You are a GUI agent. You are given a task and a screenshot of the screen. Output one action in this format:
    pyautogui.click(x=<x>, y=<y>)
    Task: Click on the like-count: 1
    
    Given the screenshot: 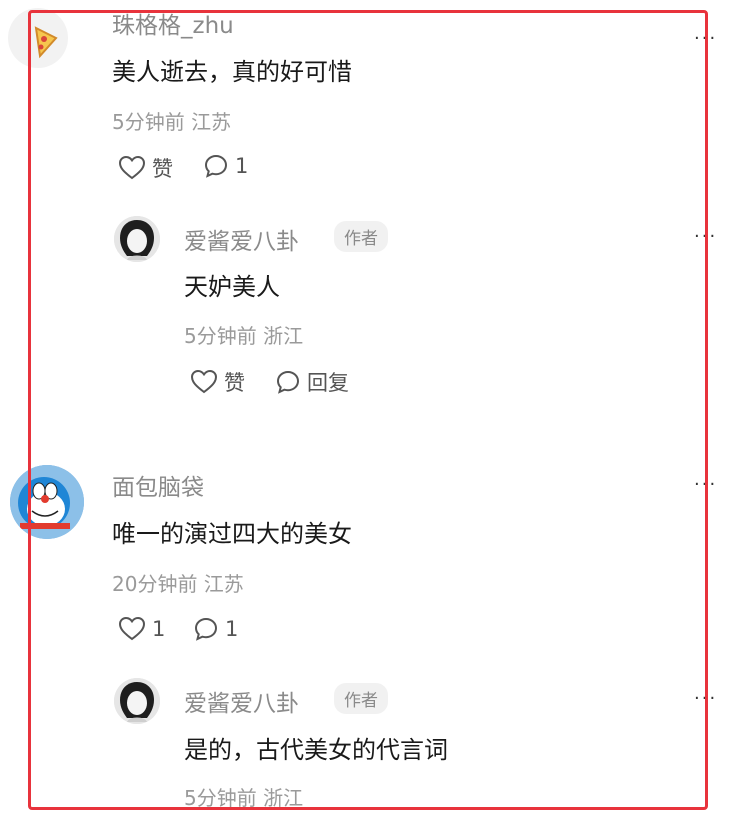 What is the action you would take?
    pyautogui.click(x=159, y=629)
    